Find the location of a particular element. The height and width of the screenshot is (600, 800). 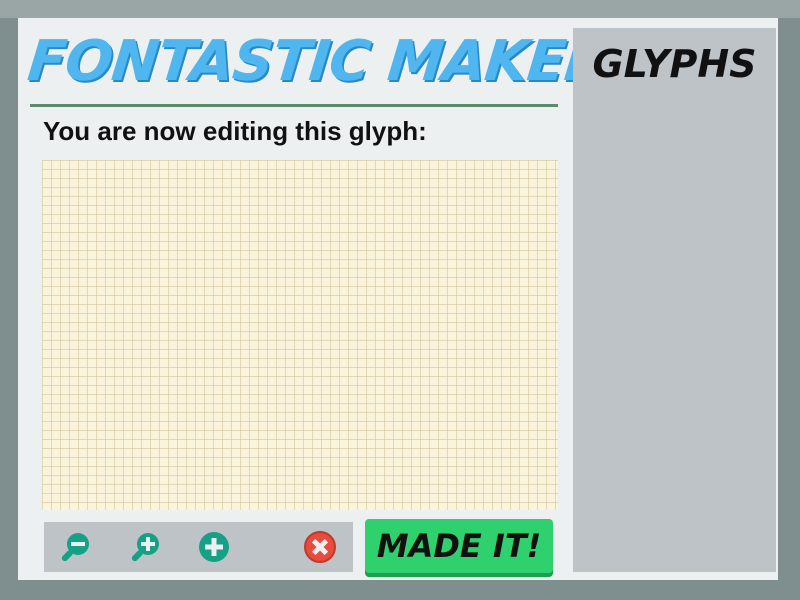

zoom-in-button is located at coordinates (146, 547).